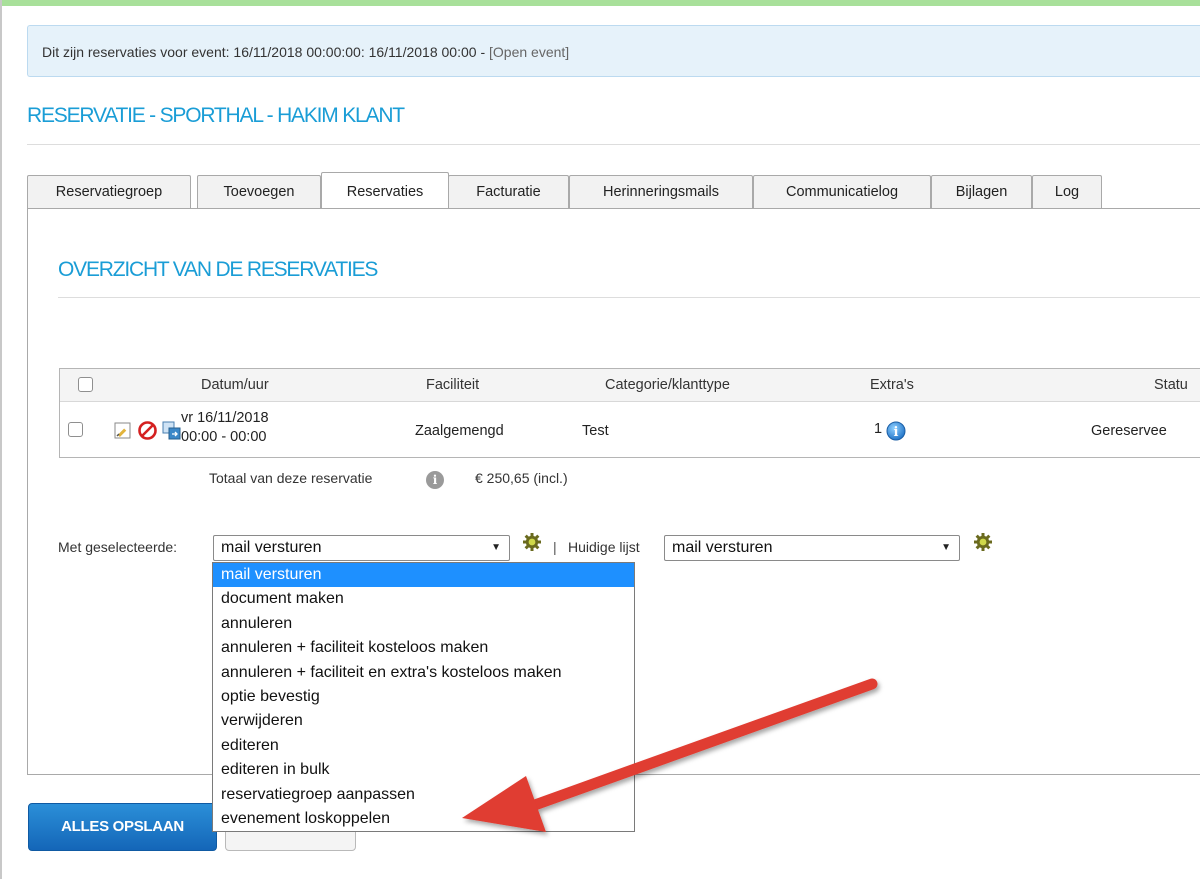  I want to click on tab-facturatie: Facturatie, so click(508, 192).